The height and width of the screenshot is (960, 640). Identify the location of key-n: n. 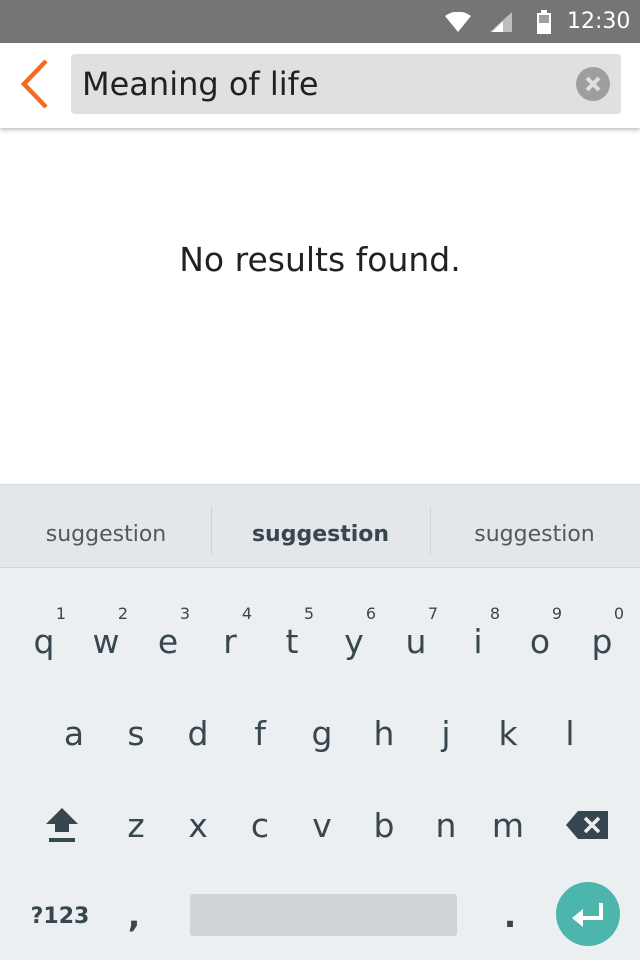
(446, 824).